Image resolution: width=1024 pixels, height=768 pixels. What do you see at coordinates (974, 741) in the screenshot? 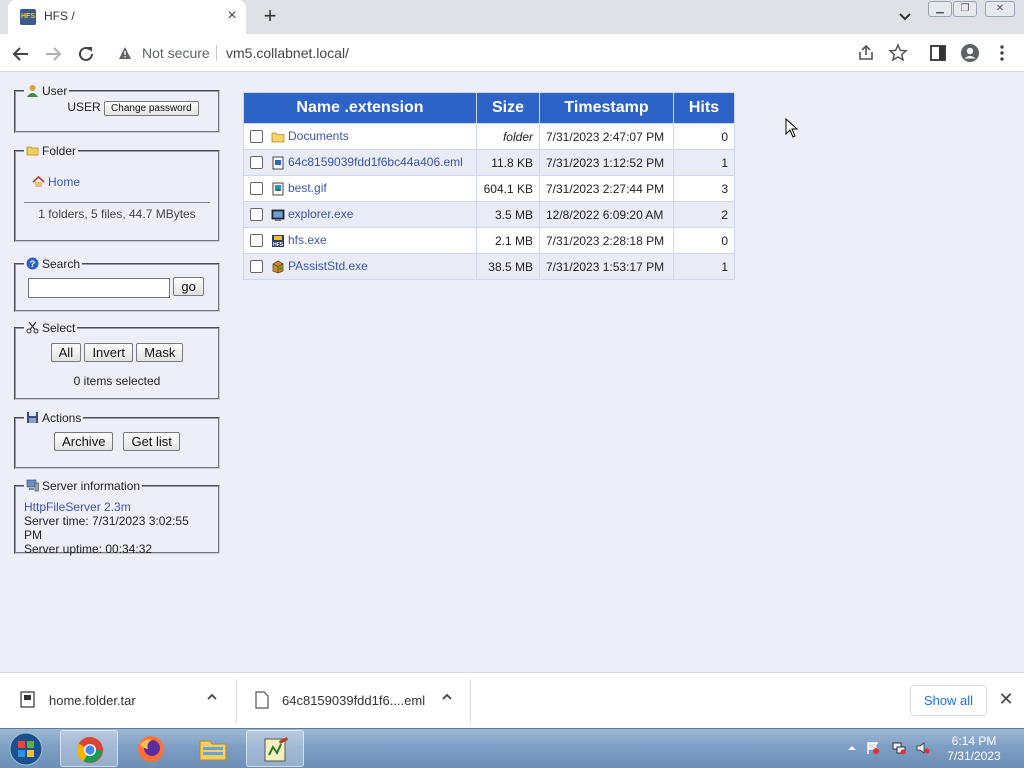
I see `clock-time: 6:14 PM` at bounding box center [974, 741].